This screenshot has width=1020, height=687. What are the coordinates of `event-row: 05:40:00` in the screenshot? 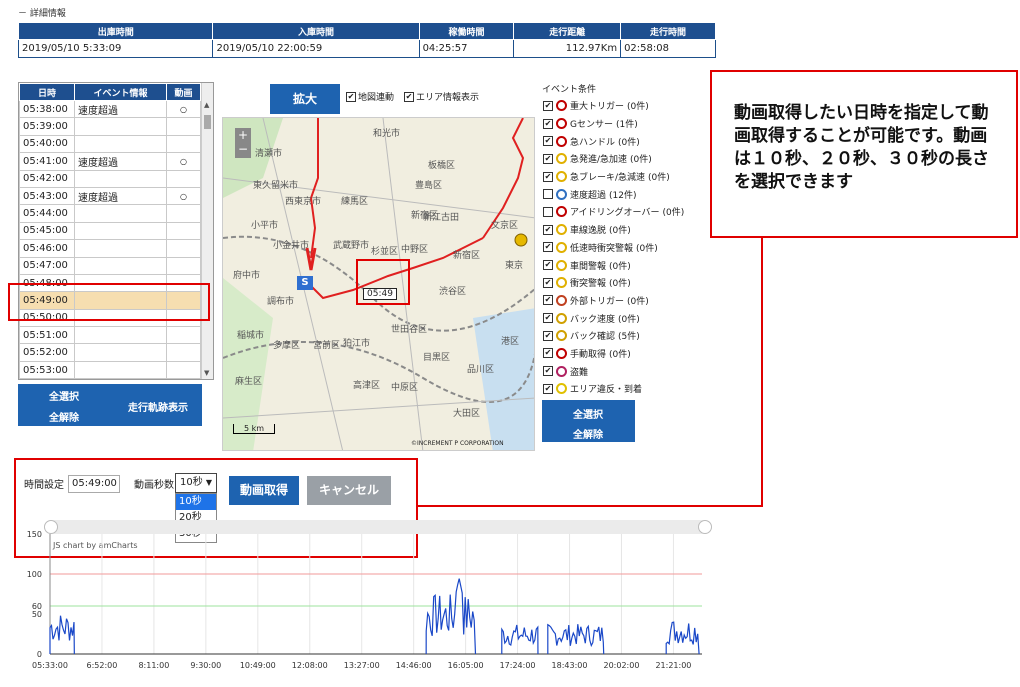 It's located at (110, 144).